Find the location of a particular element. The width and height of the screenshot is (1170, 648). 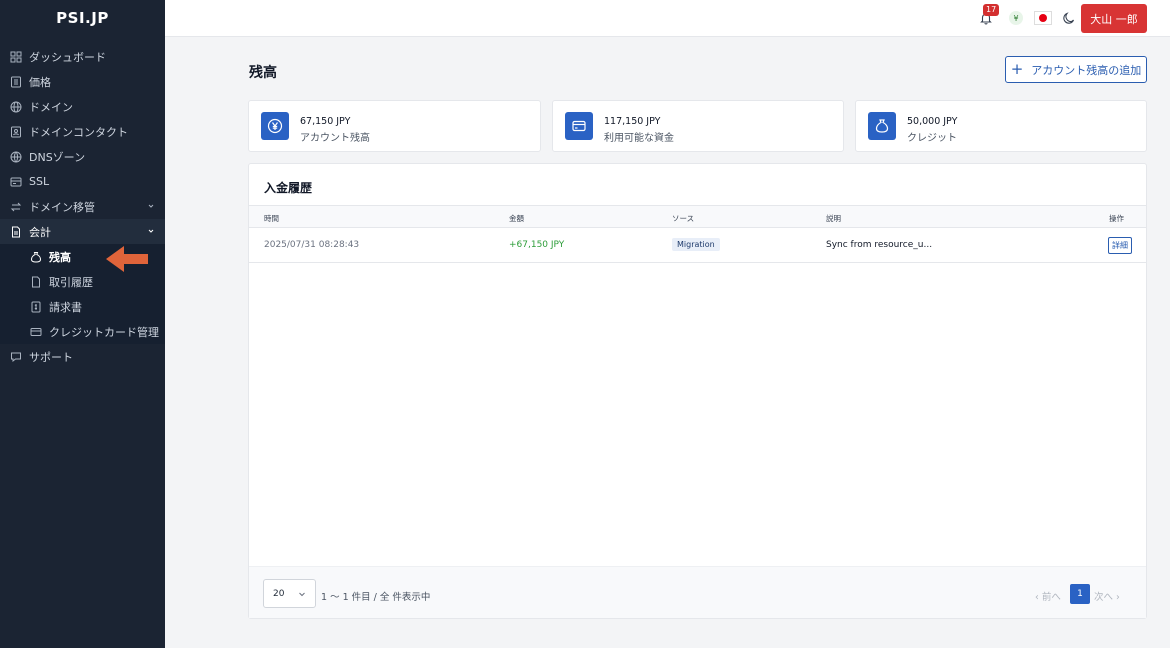

sidebar-item-label: 価格 is located at coordinates (40, 82).